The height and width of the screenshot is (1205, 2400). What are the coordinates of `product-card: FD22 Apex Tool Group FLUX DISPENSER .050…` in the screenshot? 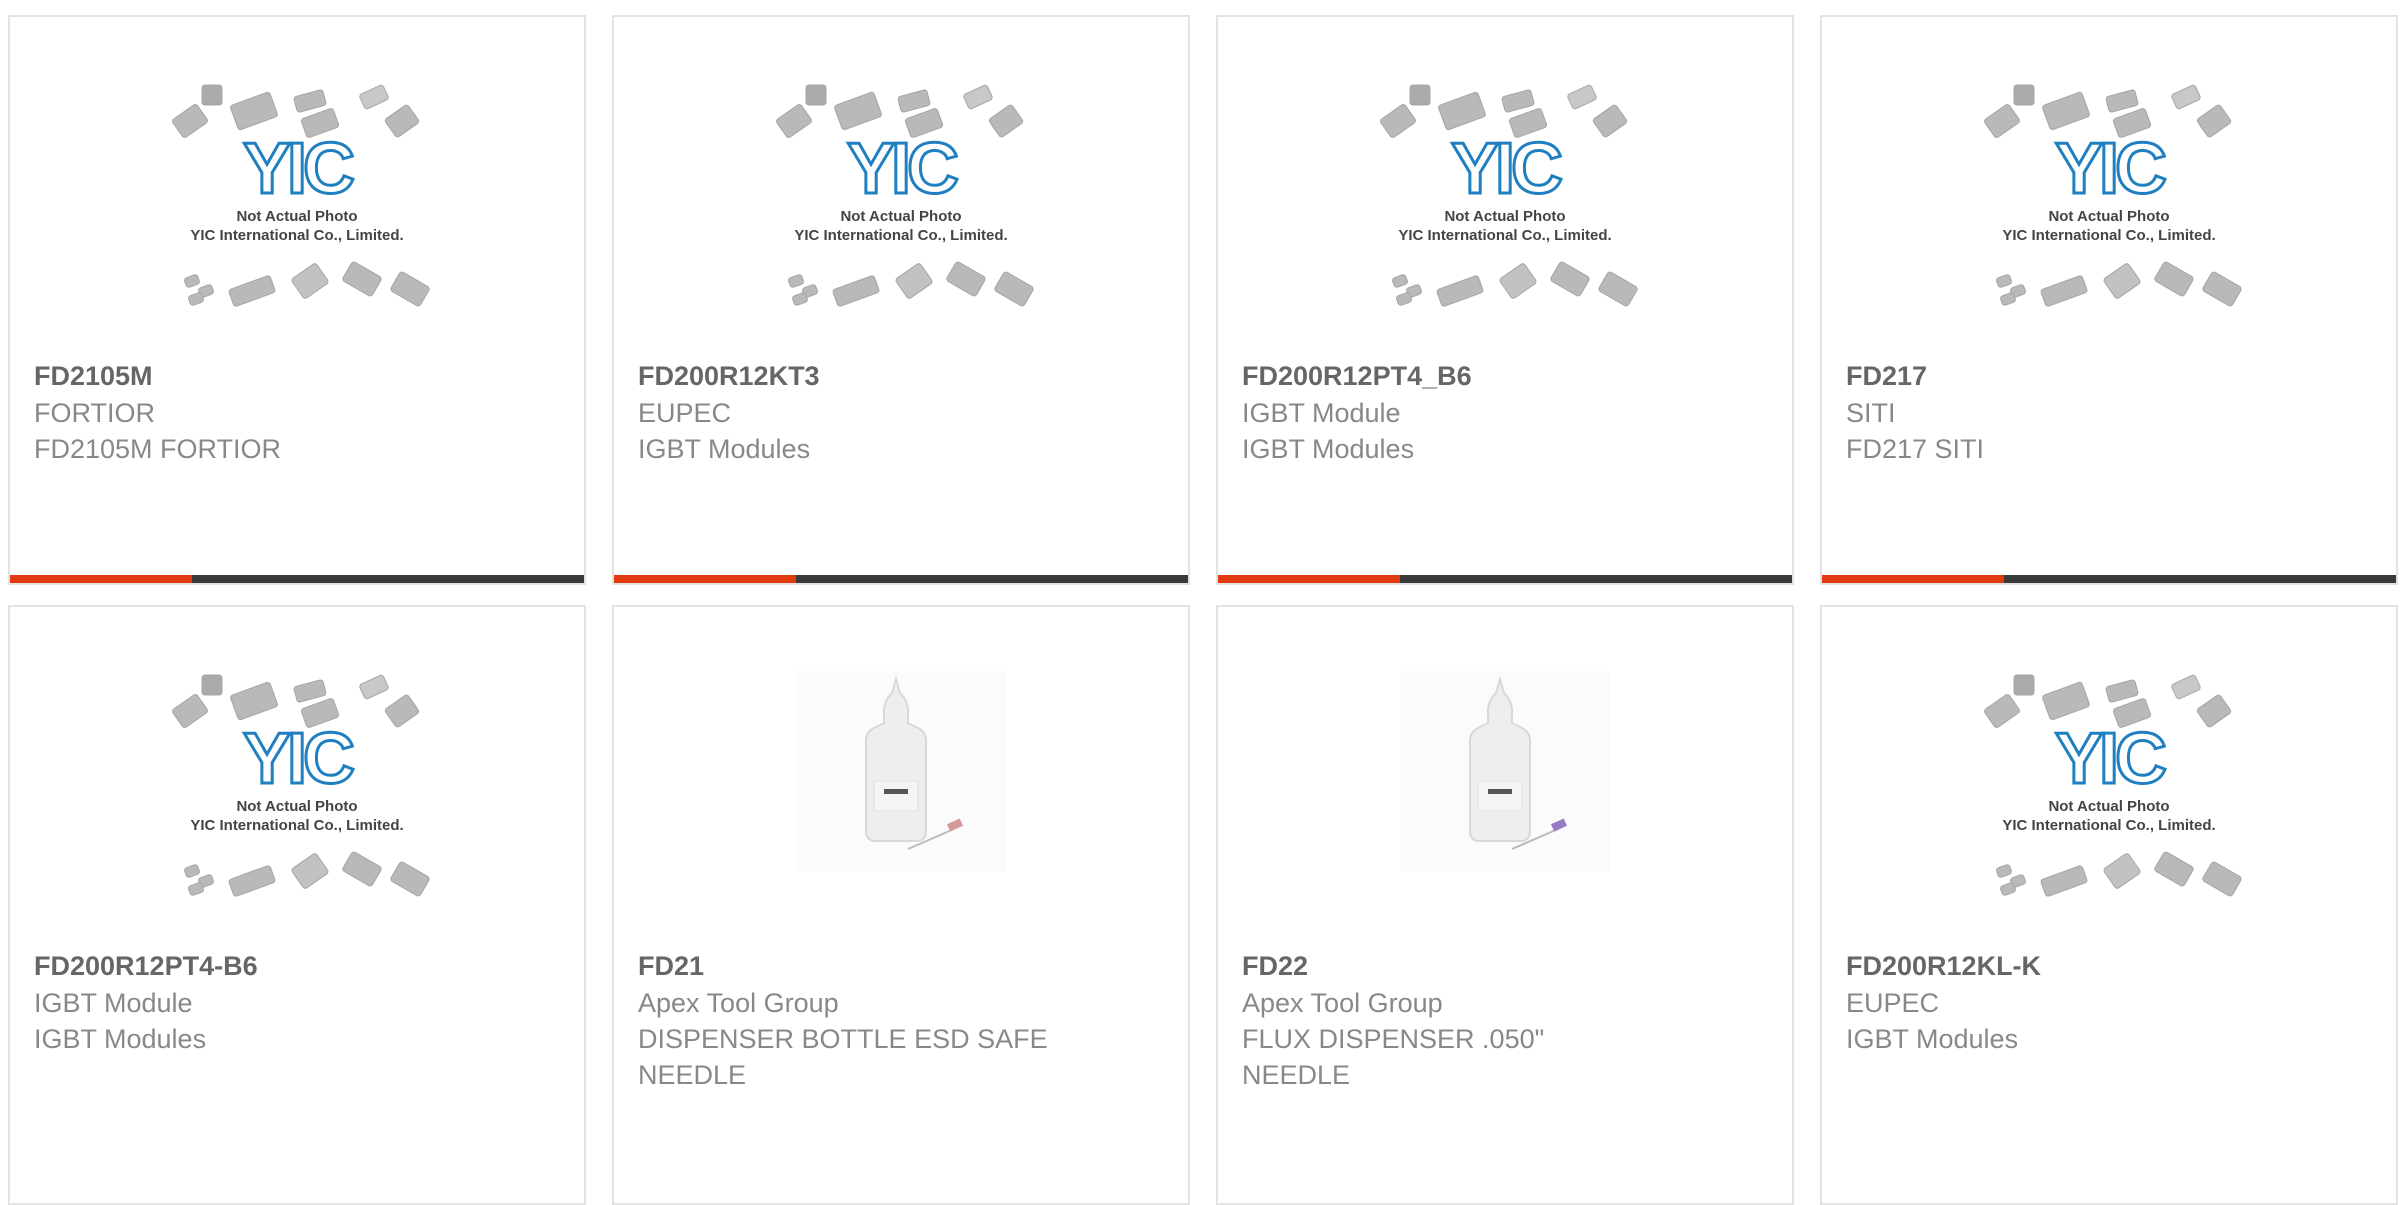 It's located at (1505, 905).